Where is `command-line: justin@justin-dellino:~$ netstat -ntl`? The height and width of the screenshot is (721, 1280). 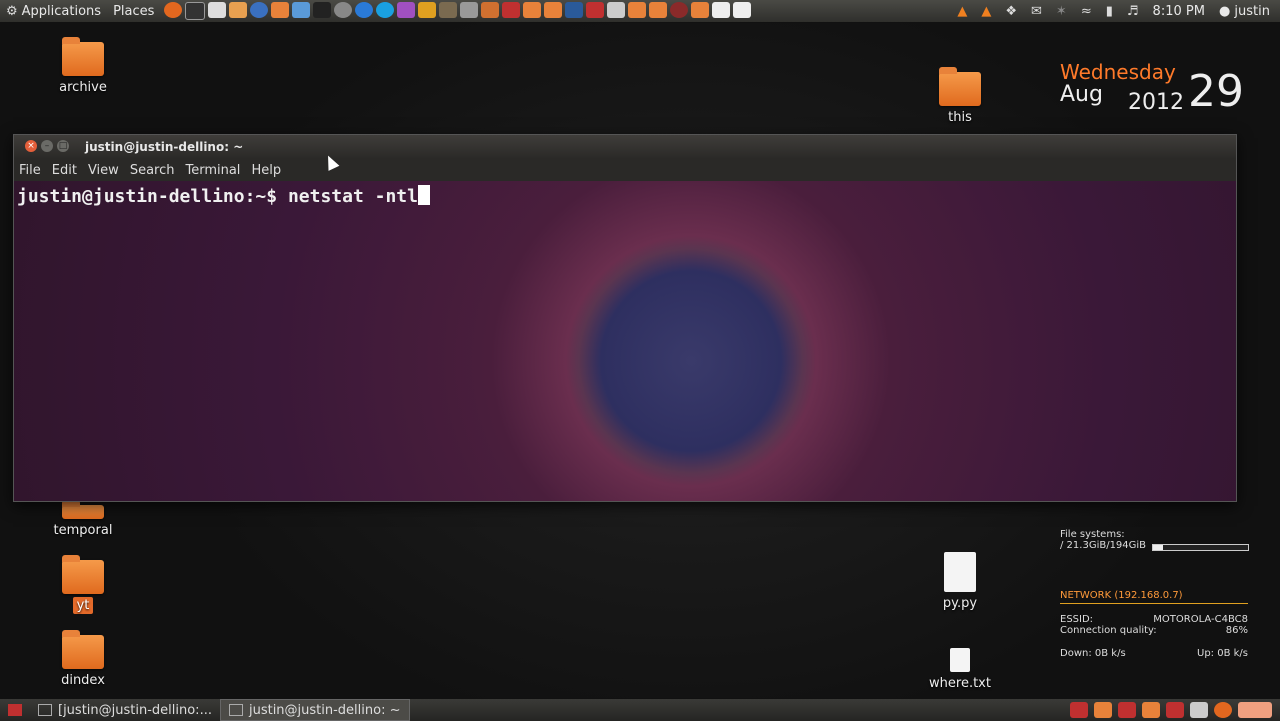
command-line: justin@justin-dellino:~$ netstat -ntl is located at coordinates (223, 196).